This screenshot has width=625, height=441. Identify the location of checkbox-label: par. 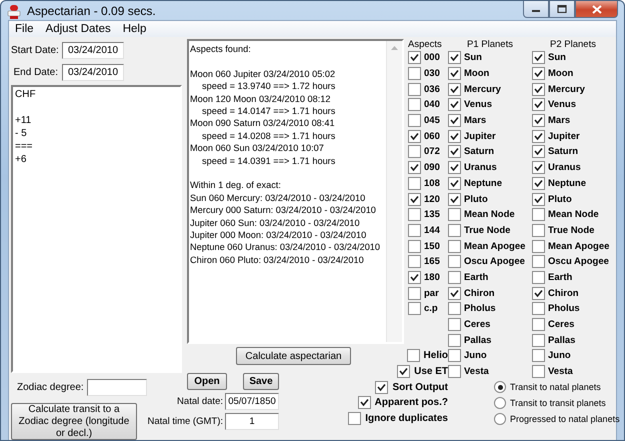
(431, 293).